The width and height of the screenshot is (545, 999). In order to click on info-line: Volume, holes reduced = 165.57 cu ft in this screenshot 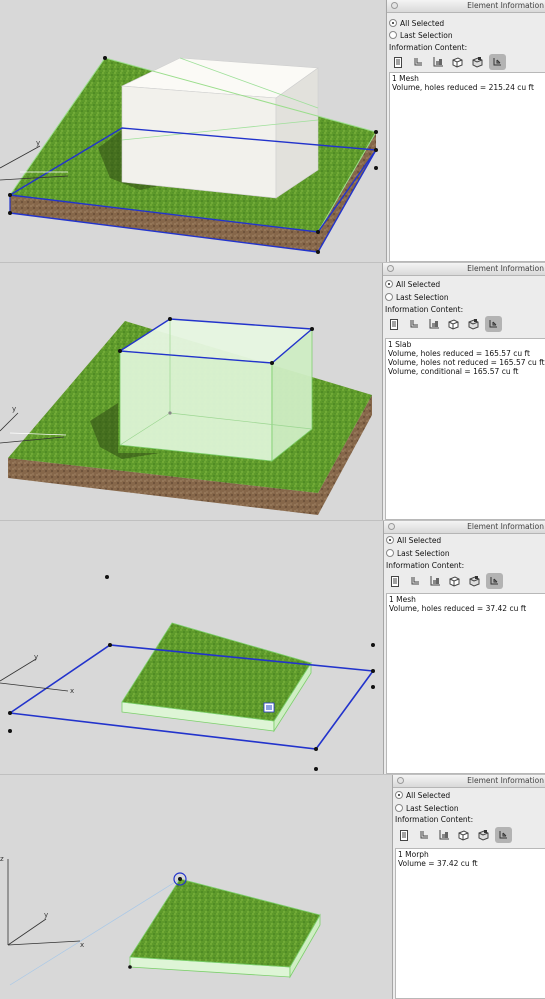, I will do `click(459, 353)`.